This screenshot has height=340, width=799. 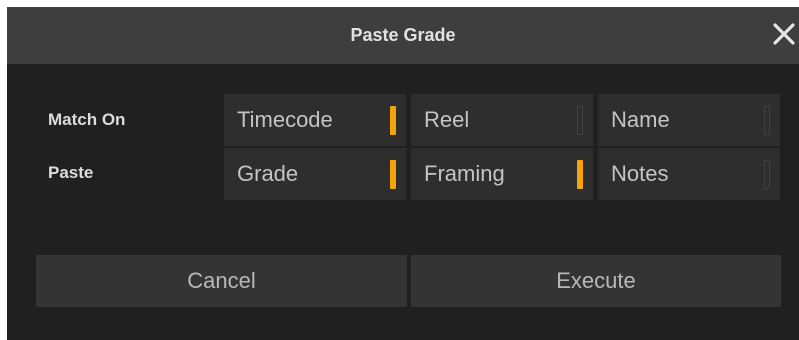 What do you see at coordinates (447, 119) in the screenshot?
I see `match-on-reel-label: Reel` at bounding box center [447, 119].